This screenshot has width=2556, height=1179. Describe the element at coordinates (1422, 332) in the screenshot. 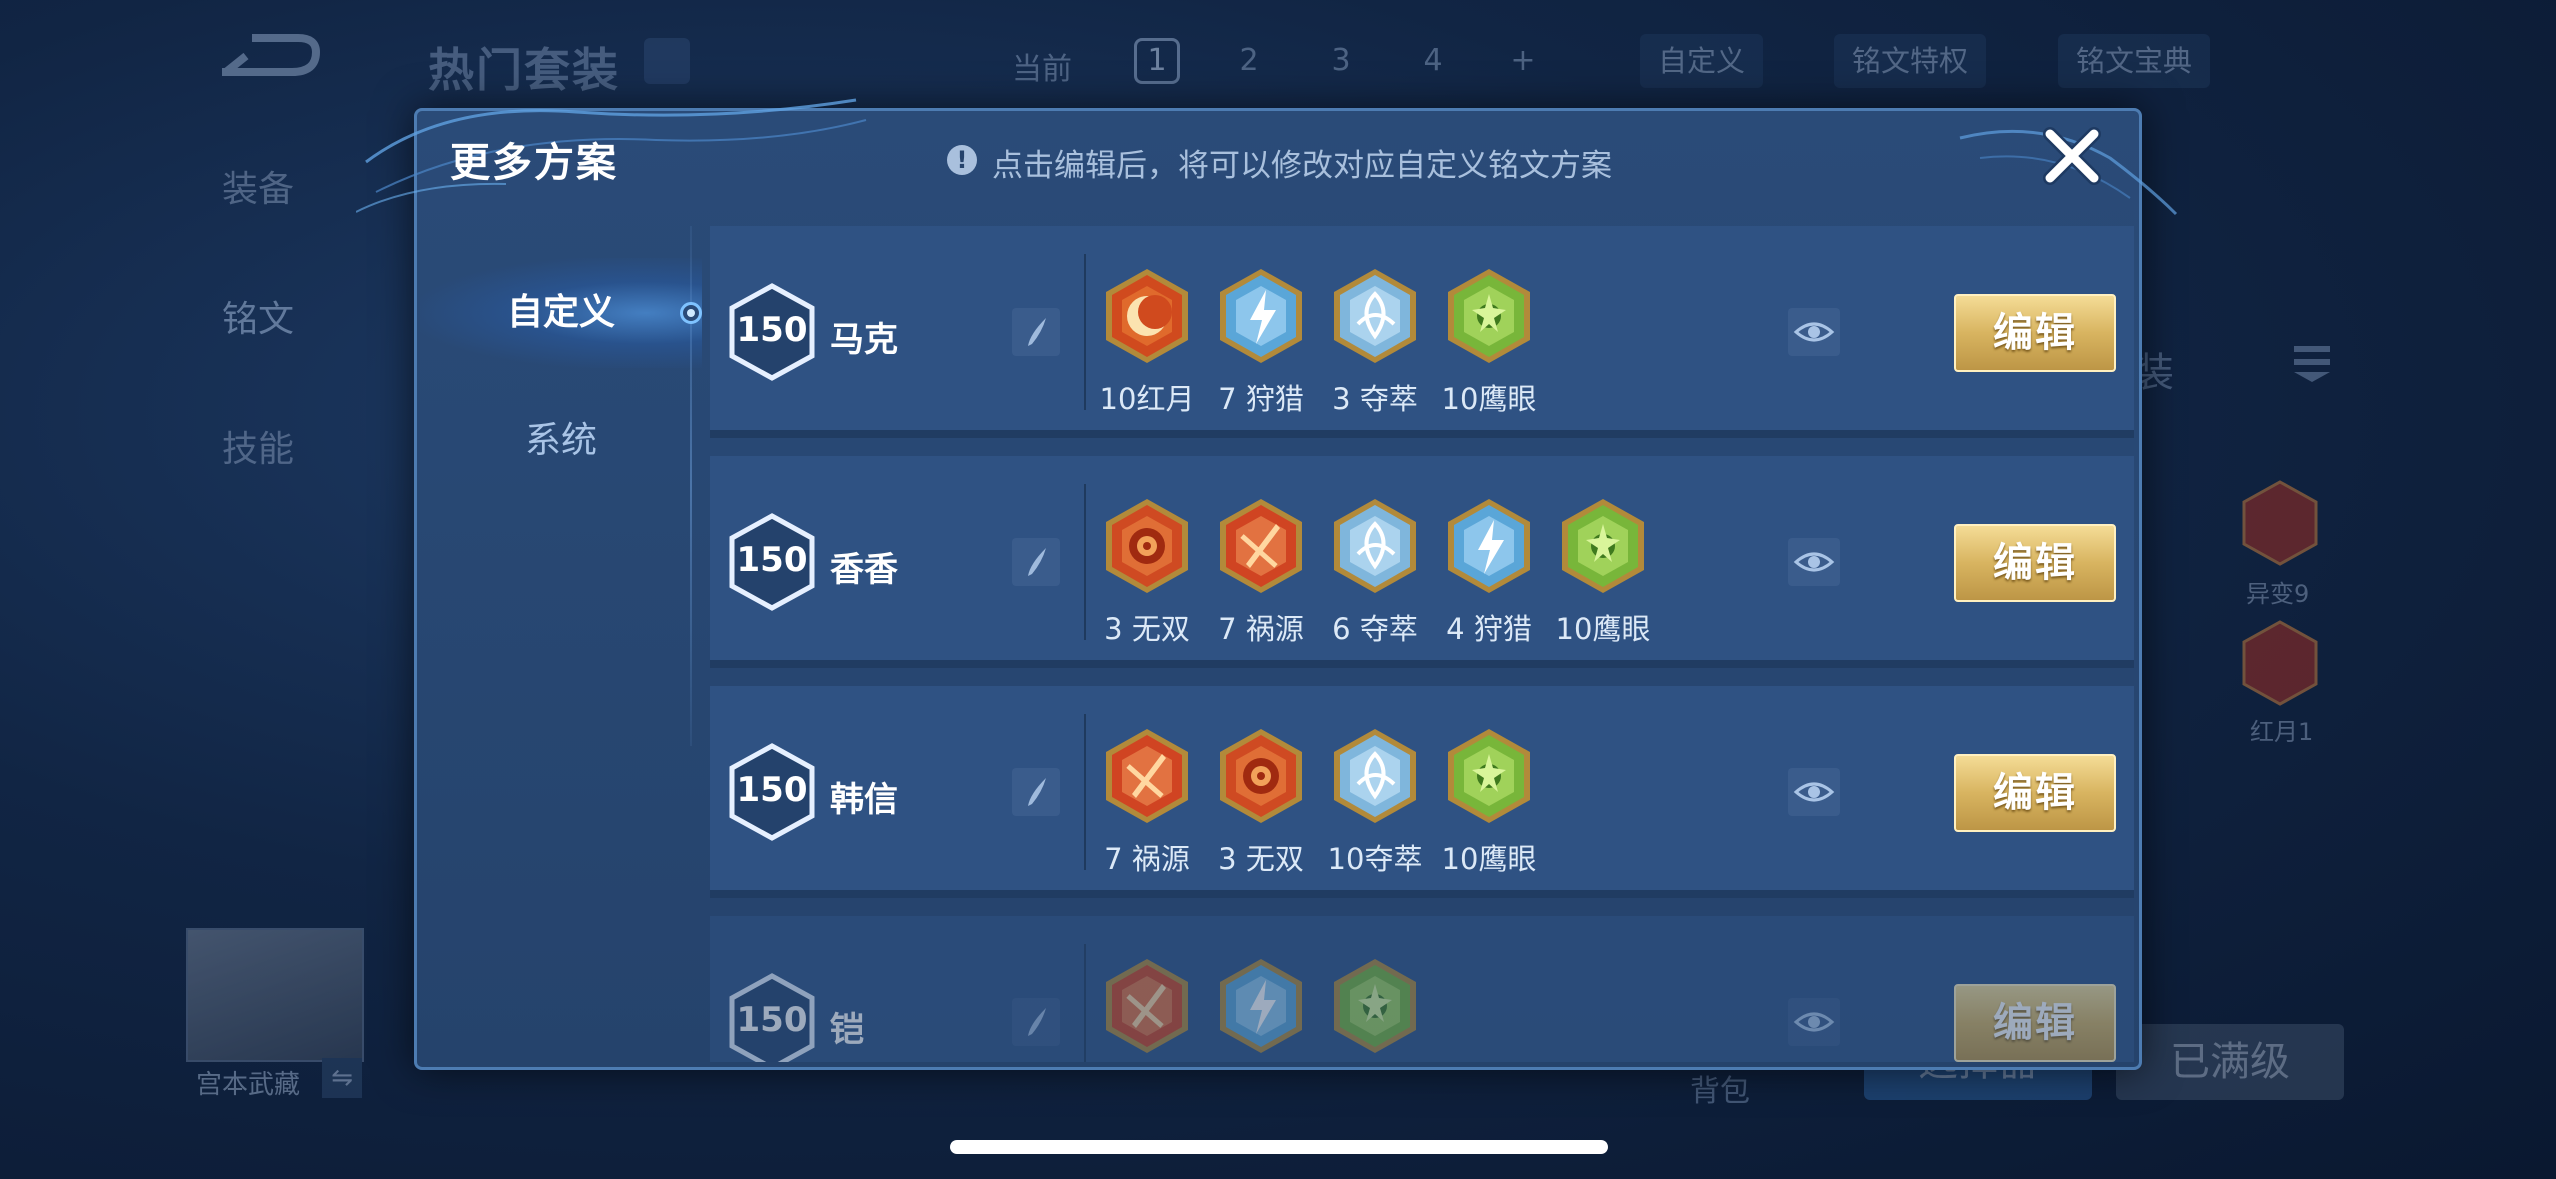

I see `plan-row: 150 马克 10红月 7 狩猎 3 夺萃 10鹰眼 编辑` at that location.